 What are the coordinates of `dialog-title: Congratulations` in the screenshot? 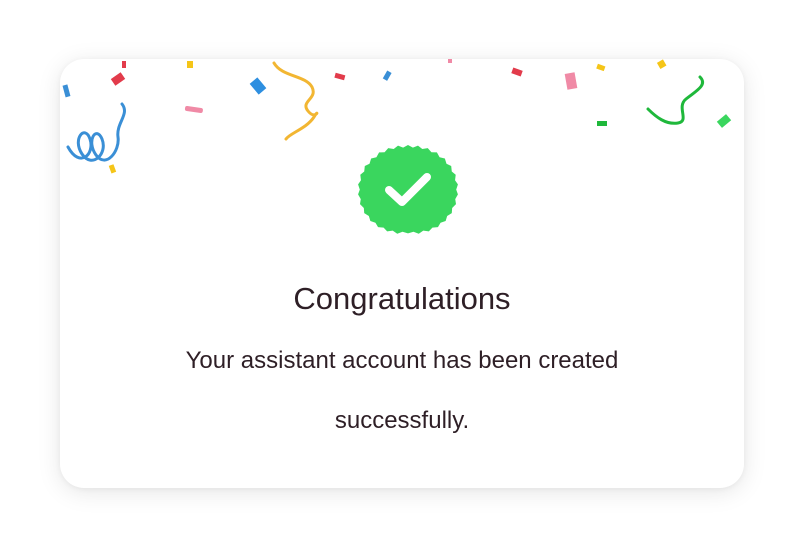 It's located at (402, 298).